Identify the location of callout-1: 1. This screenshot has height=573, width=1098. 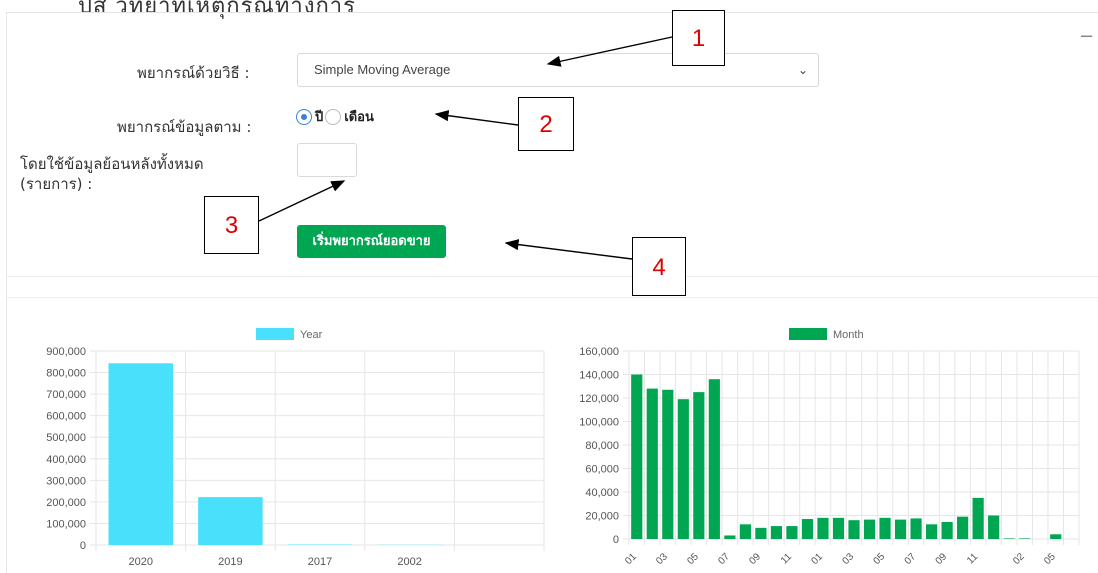
(698, 38).